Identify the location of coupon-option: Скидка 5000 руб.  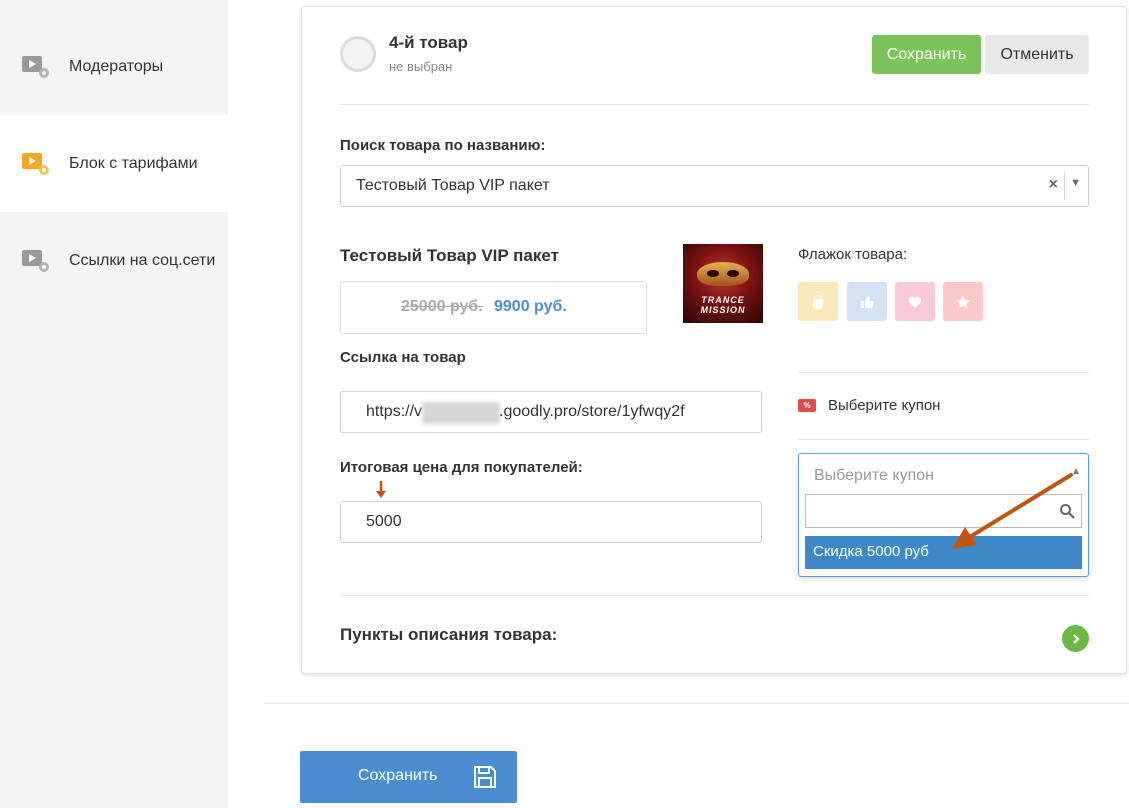
(943, 552).